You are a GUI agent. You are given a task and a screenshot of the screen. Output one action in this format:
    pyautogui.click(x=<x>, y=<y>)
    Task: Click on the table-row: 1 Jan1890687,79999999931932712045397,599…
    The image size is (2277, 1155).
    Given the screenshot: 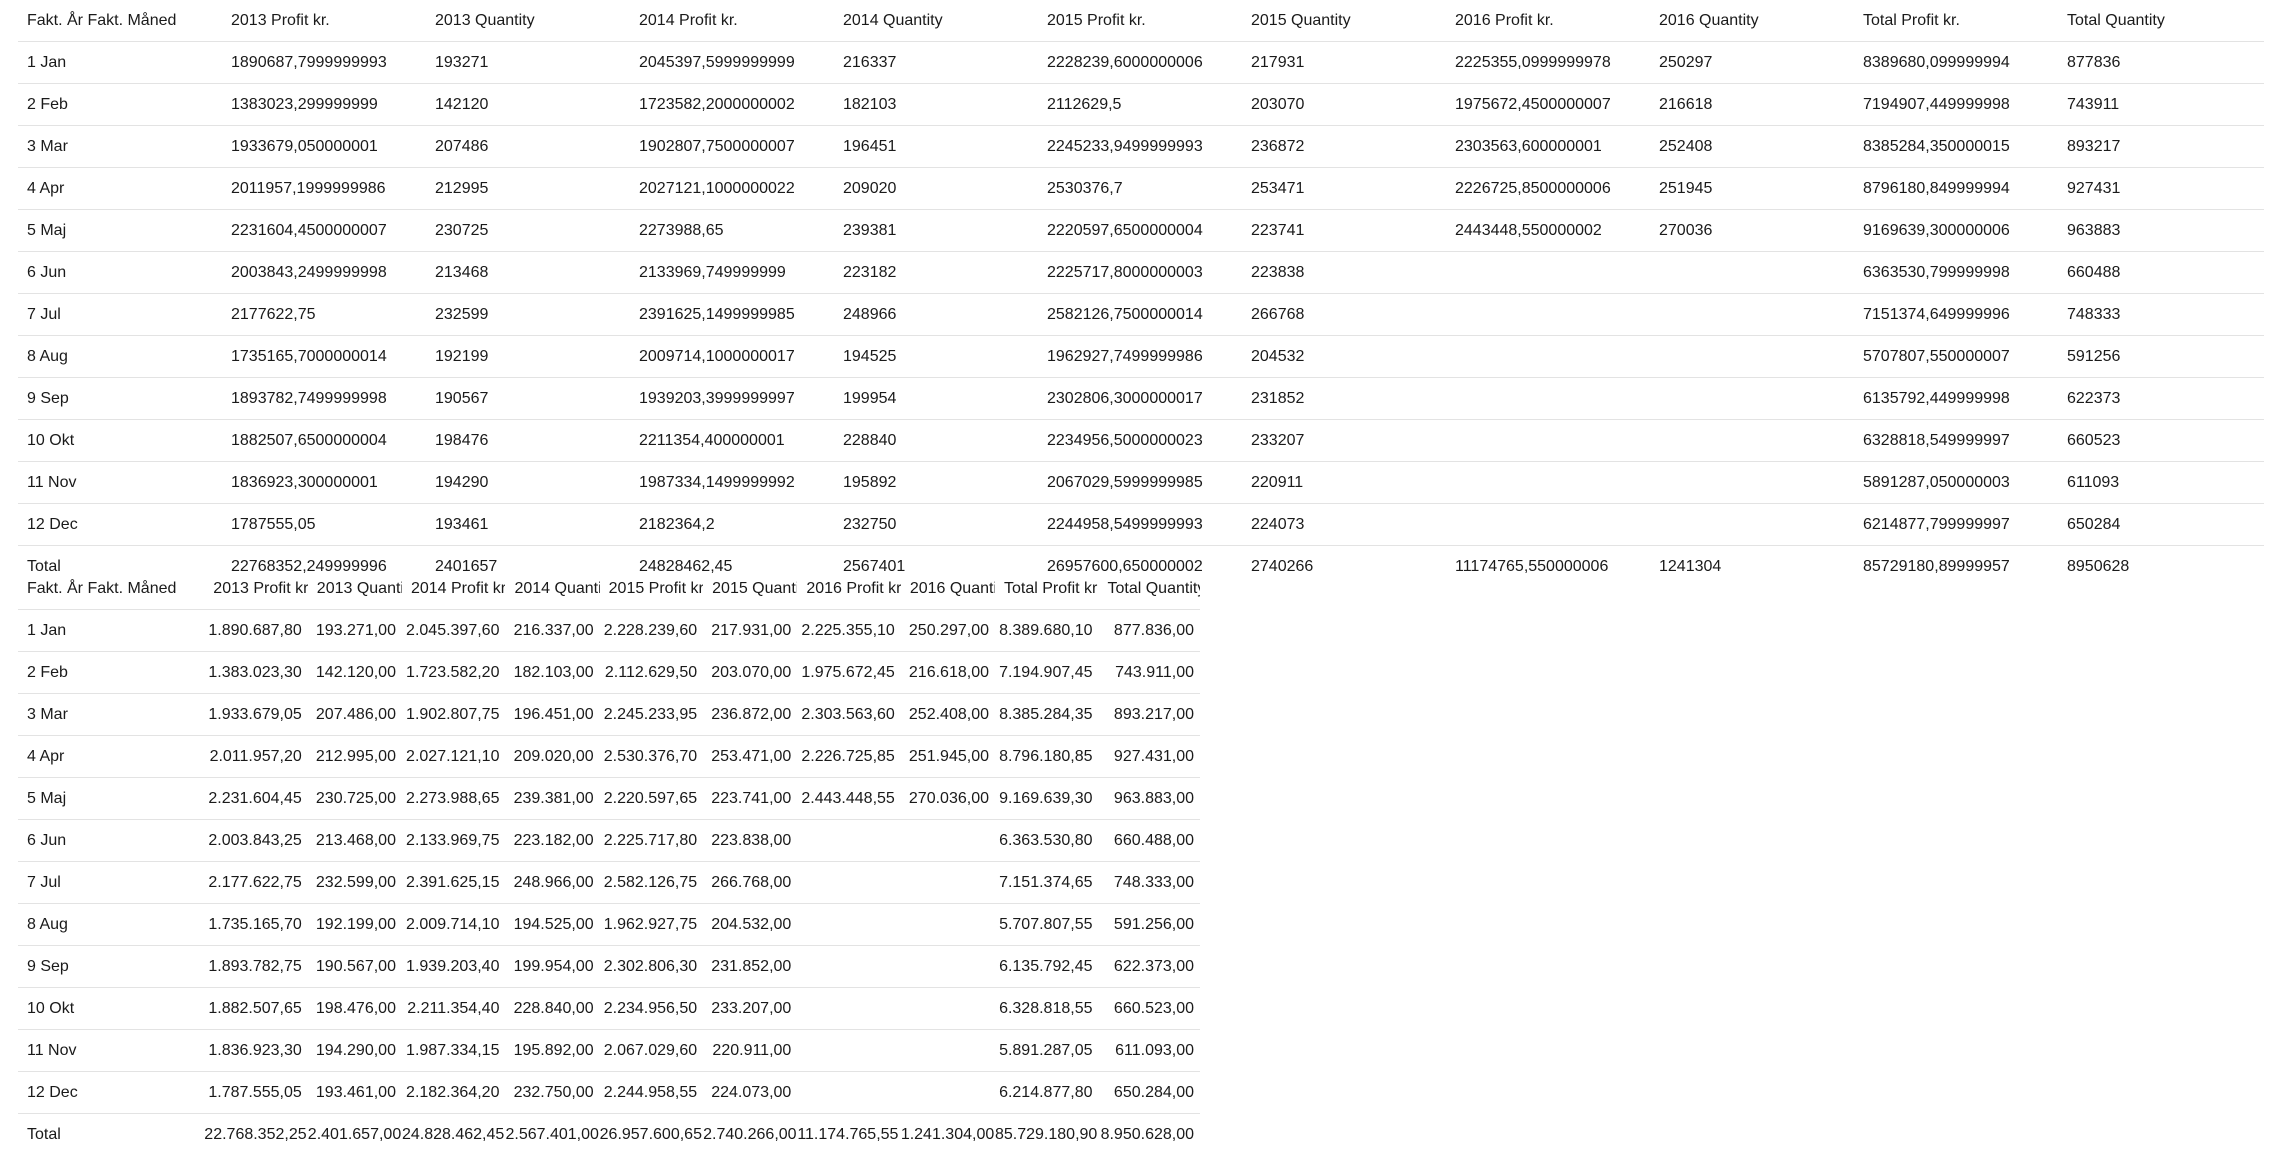 What is the action you would take?
    pyautogui.click(x=1141, y=63)
    